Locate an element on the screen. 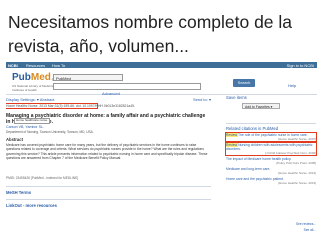 This screenshot has width=320, height=240. sign-in-link: Sign in to NCBI is located at coordinates (300, 65).